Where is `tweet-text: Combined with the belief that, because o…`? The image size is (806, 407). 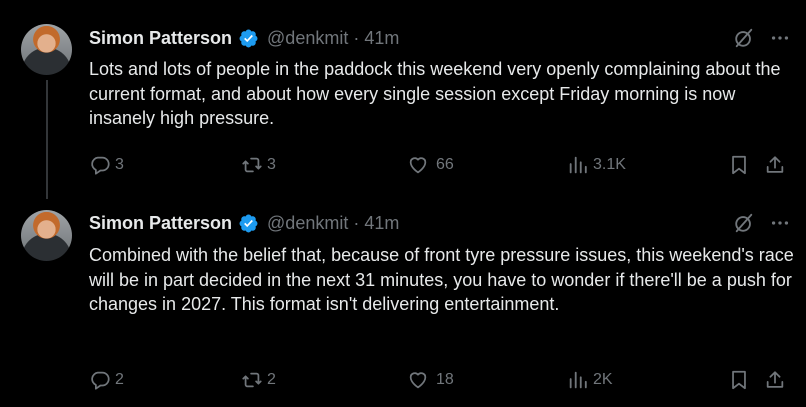 tweet-text: Combined with the belief that, because o… is located at coordinates (441, 279).